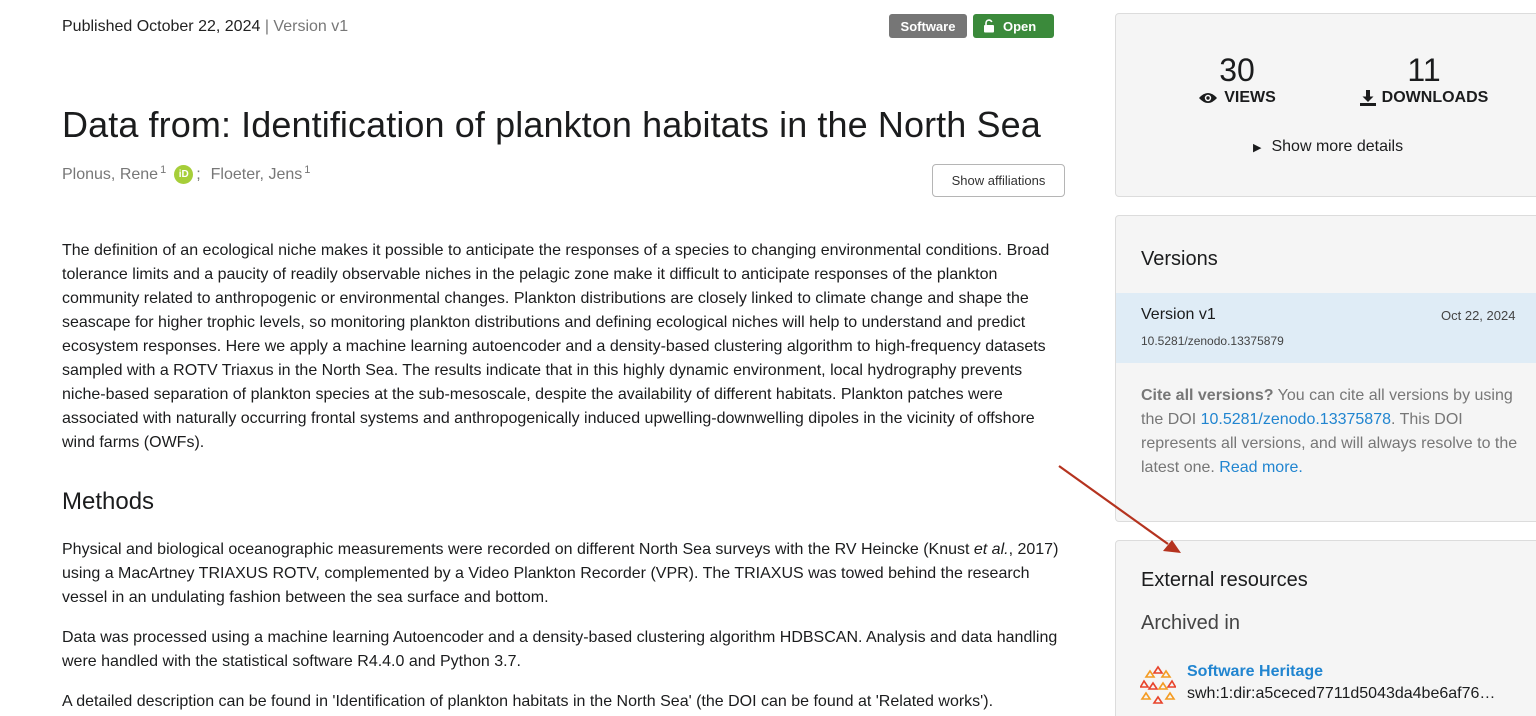 This screenshot has width=1536, height=716. I want to click on version-doi: 10.5281/zenodo.13375879, so click(1212, 341).